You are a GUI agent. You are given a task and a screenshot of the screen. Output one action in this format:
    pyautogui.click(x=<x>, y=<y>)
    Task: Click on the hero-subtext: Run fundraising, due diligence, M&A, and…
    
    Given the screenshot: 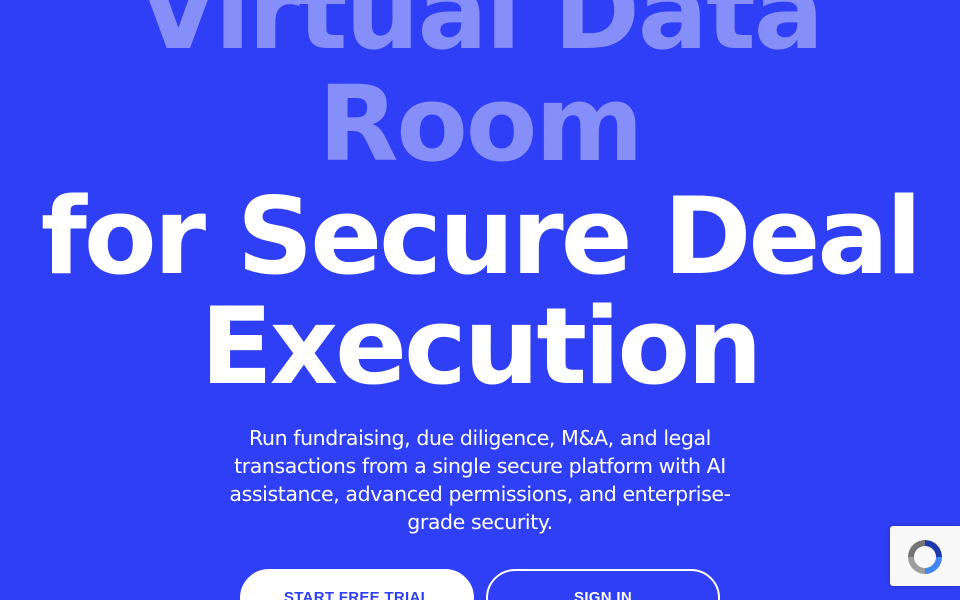 What is the action you would take?
    pyautogui.click(x=480, y=480)
    